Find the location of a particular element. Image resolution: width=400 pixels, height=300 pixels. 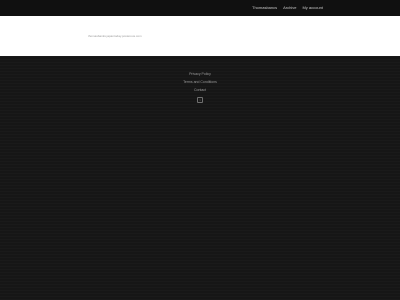

nav-link-my-account: My account is located at coordinates (312, 8).